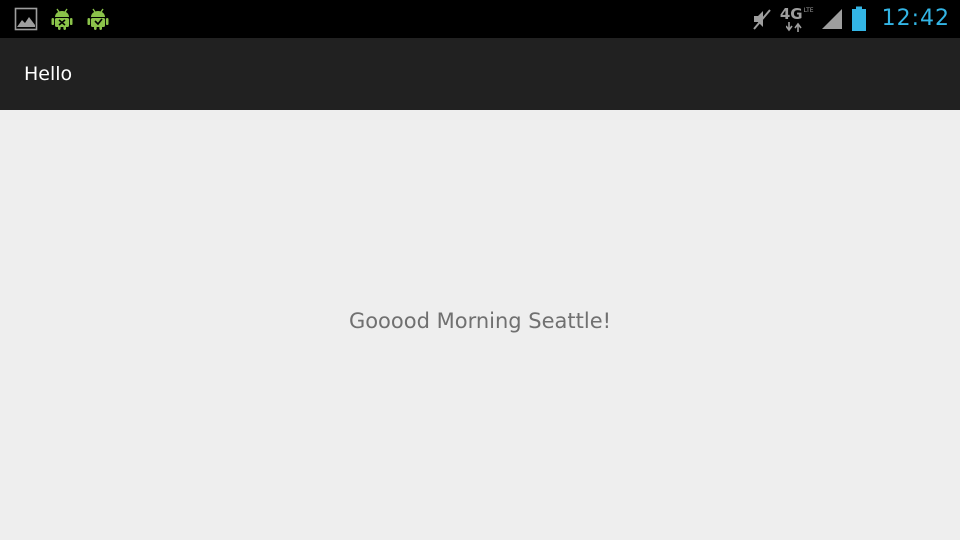 This screenshot has width=960, height=540. Describe the element at coordinates (915, 18) in the screenshot. I see `status-clock: 12:42` at that location.